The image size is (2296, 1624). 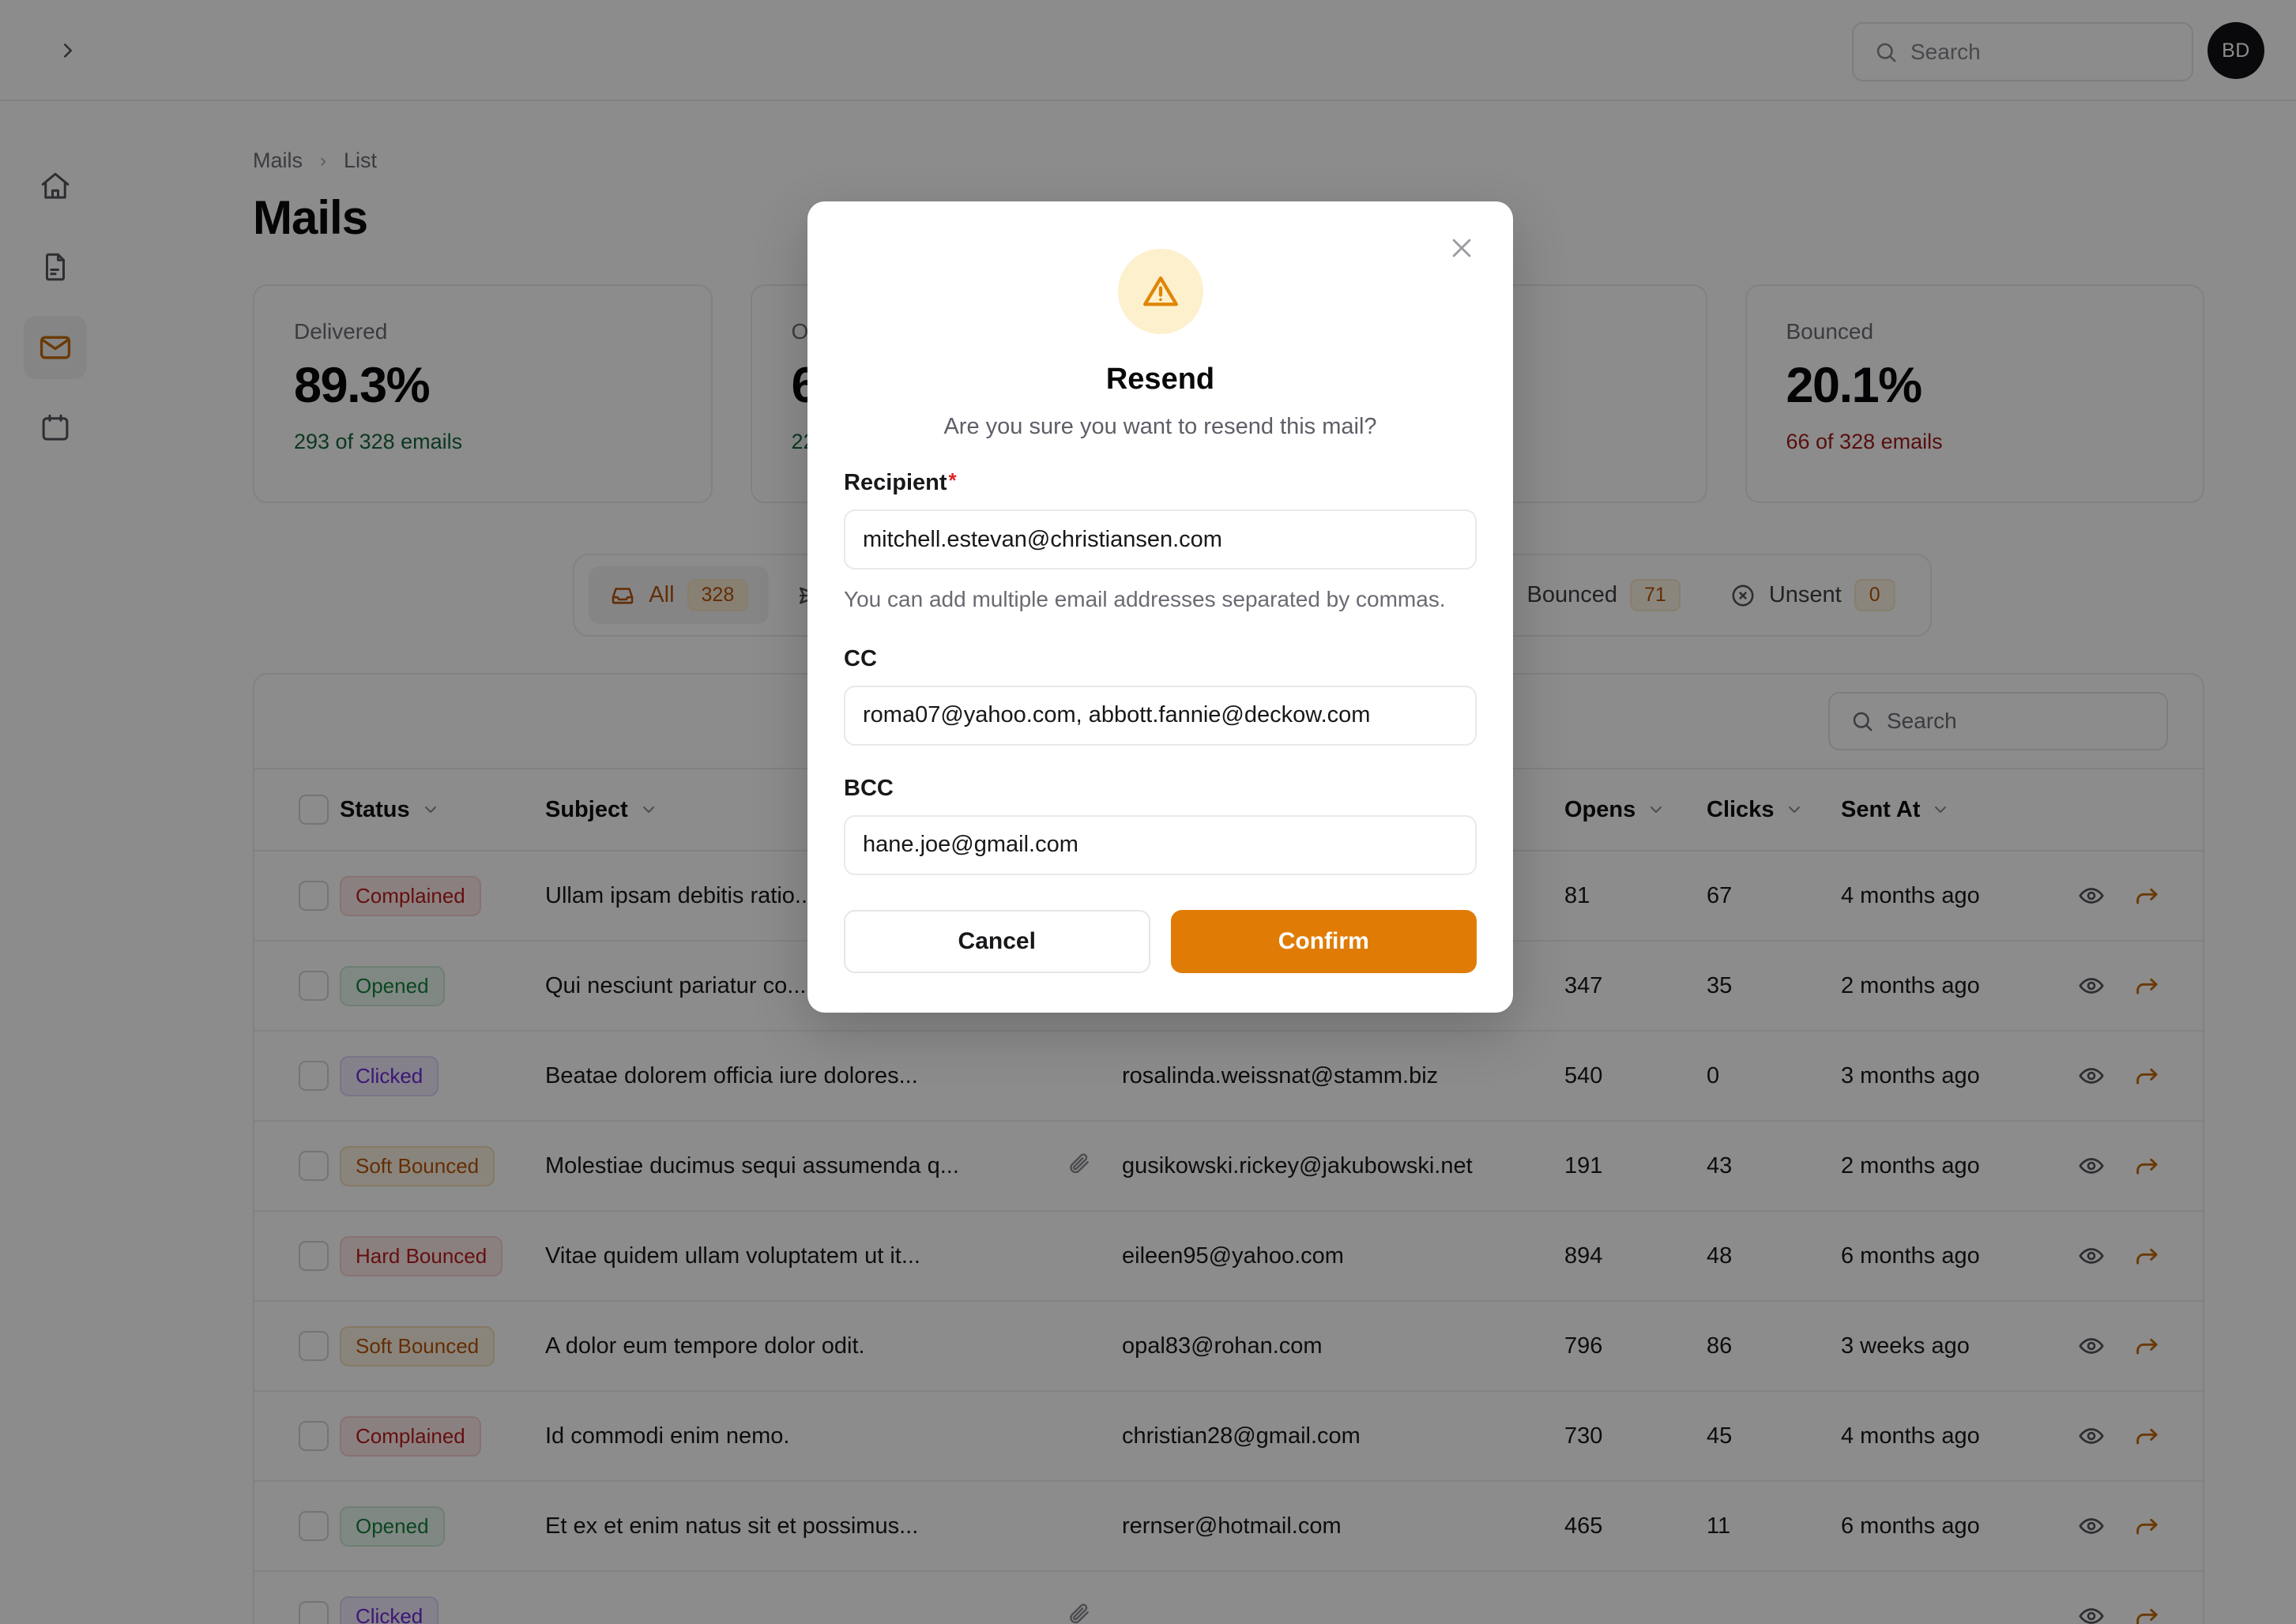 What do you see at coordinates (895, 482) in the screenshot?
I see `recipient-label-text: Recipient` at bounding box center [895, 482].